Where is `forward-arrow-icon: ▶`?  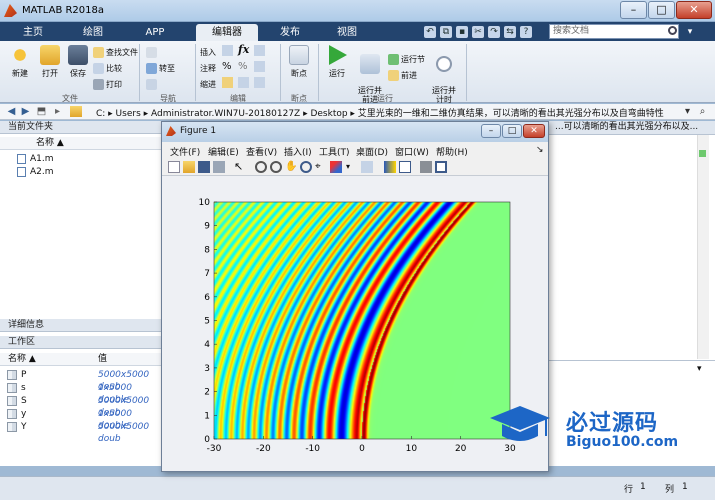
forward-arrow-icon: ▶ is located at coordinates (25, 111).